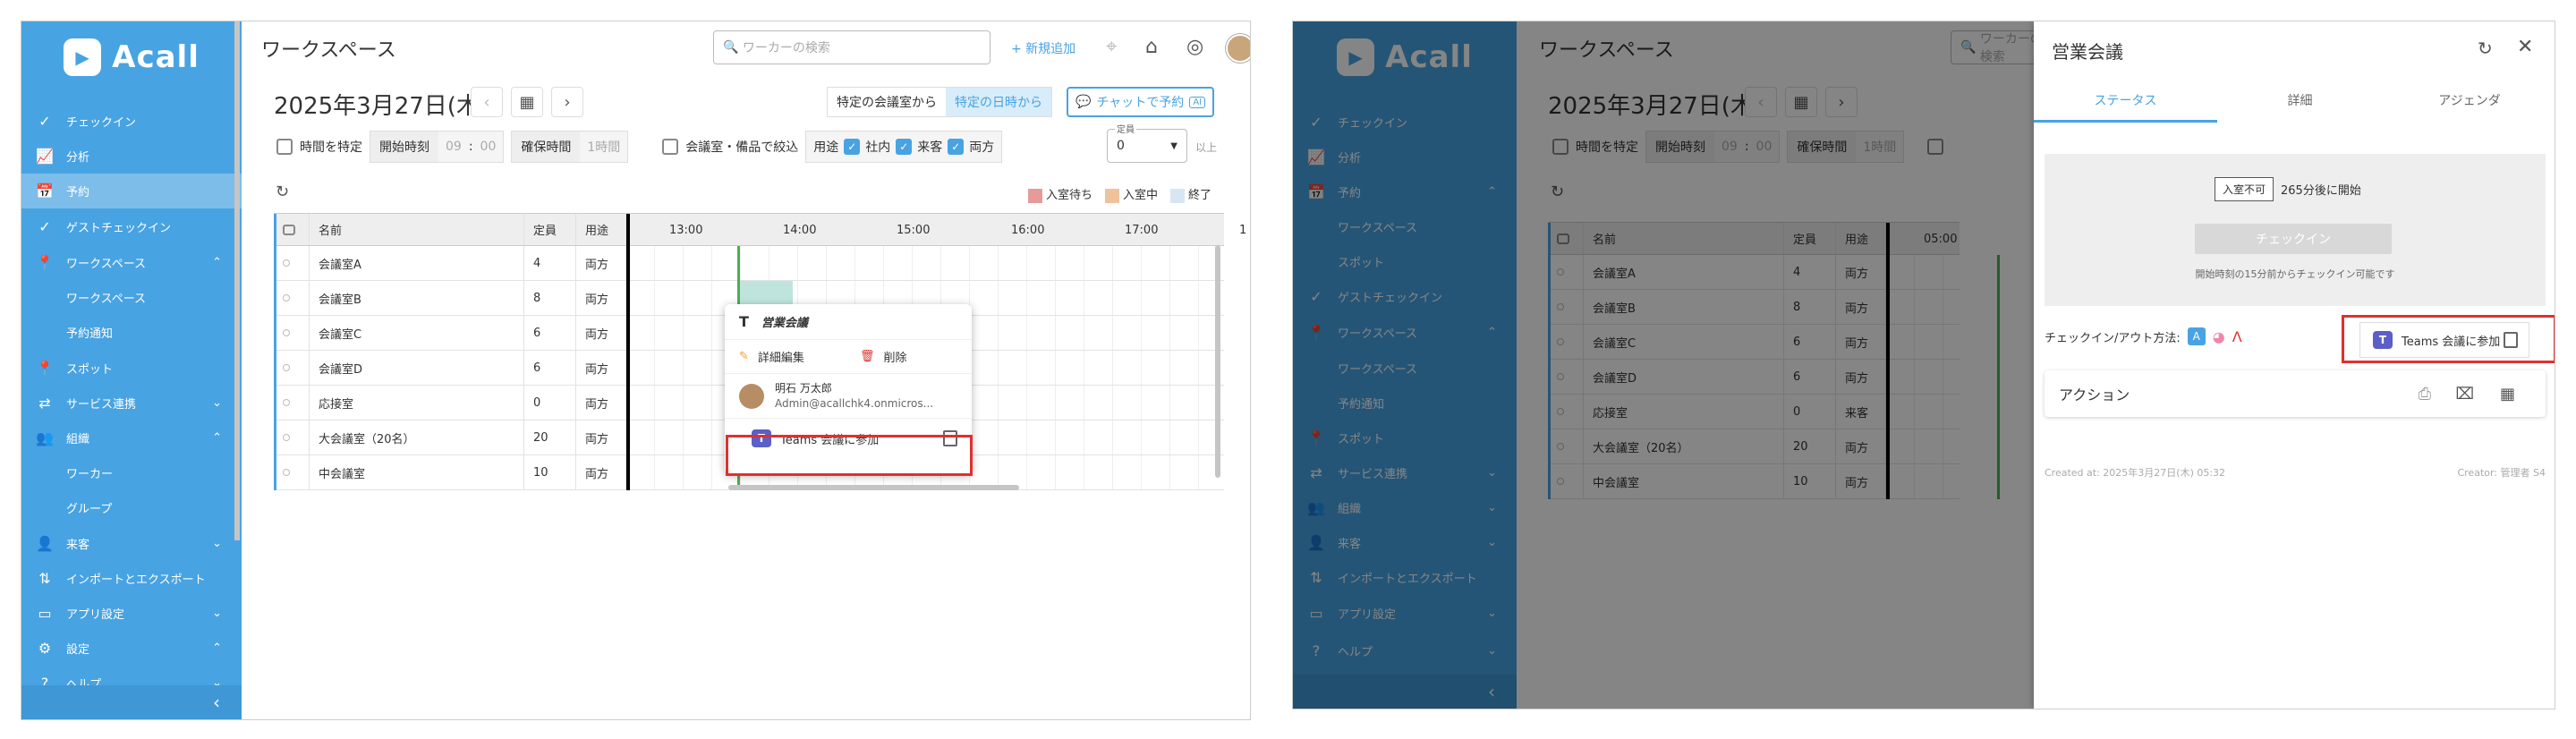  I want to click on usage-filter: 用途 ✓ 社内 ✓ 来客 ✓ 両方, so click(904, 147).